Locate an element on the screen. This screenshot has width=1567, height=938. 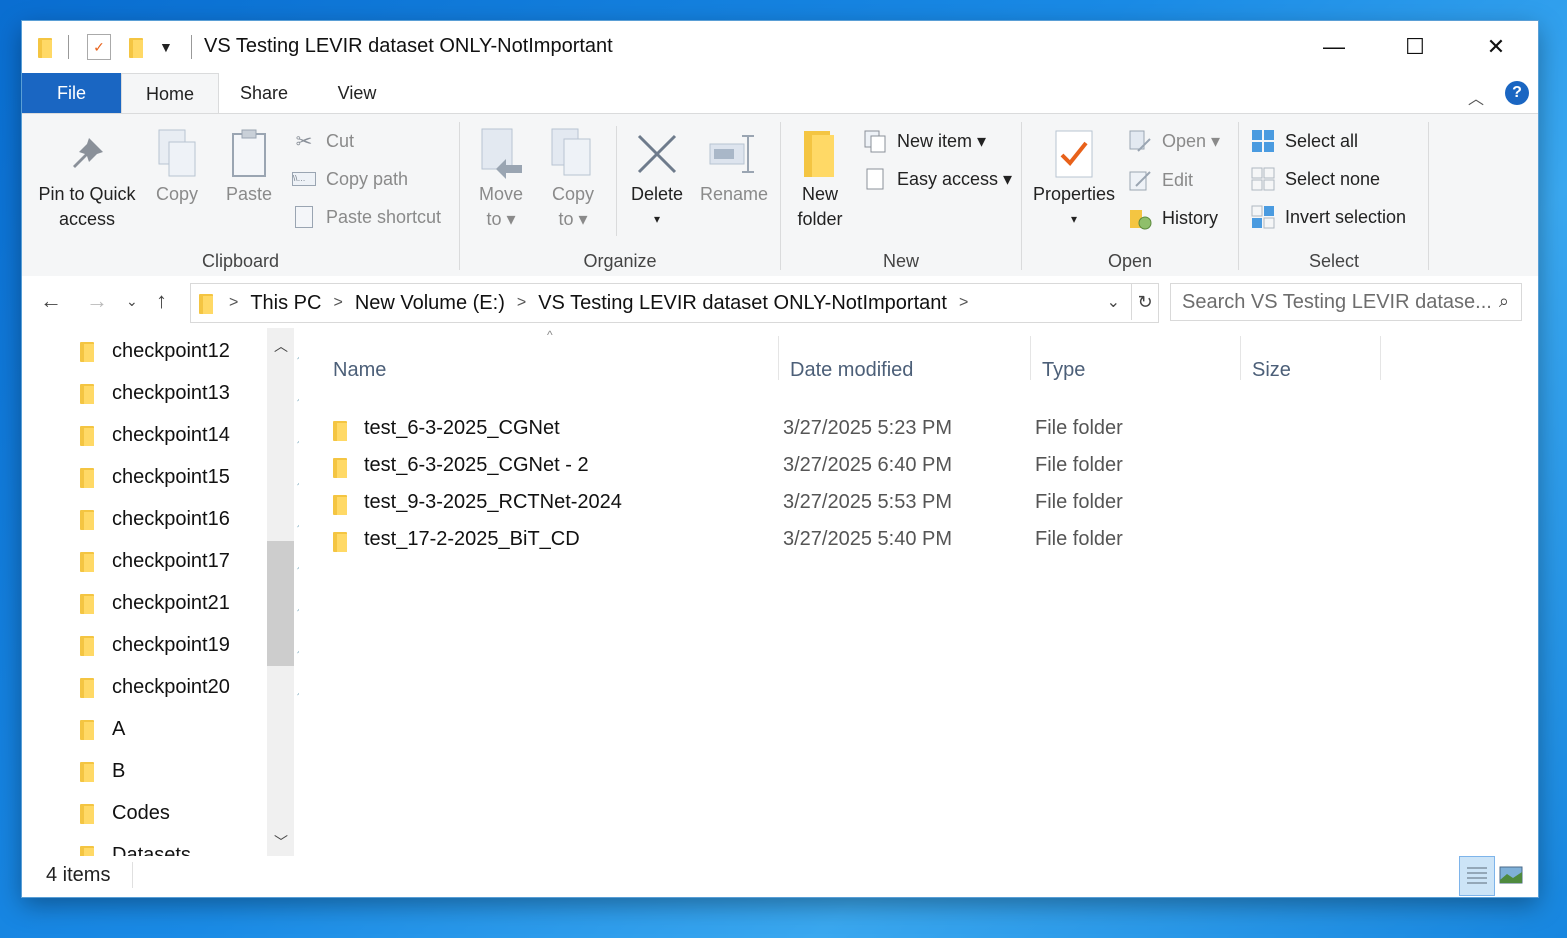
back-arrow-icon: ← is located at coordinates (51, 301).